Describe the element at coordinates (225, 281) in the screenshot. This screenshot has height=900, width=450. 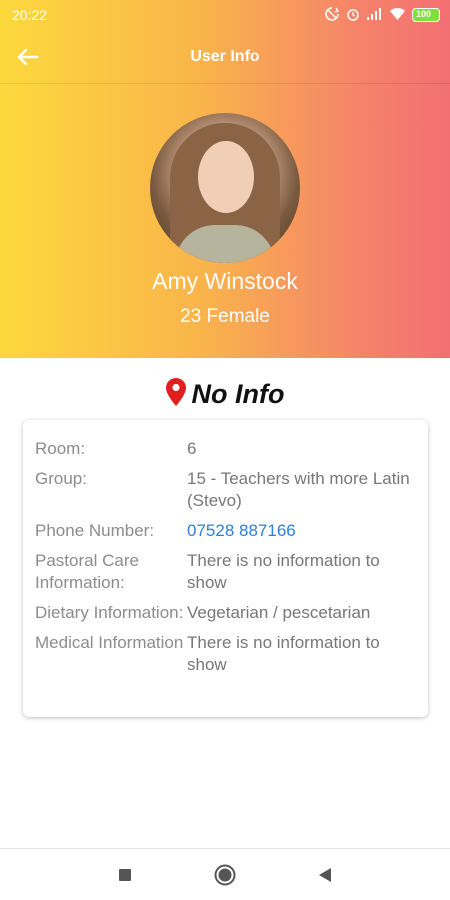
I see `user-name: Amy Winstock` at that location.